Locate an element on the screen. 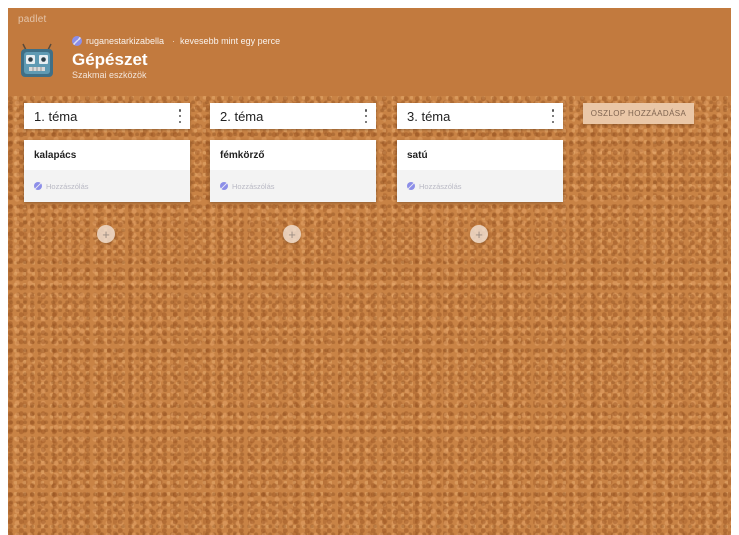 This screenshot has width=739, height=535. column-title: 1. téma is located at coordinates (55, 116).